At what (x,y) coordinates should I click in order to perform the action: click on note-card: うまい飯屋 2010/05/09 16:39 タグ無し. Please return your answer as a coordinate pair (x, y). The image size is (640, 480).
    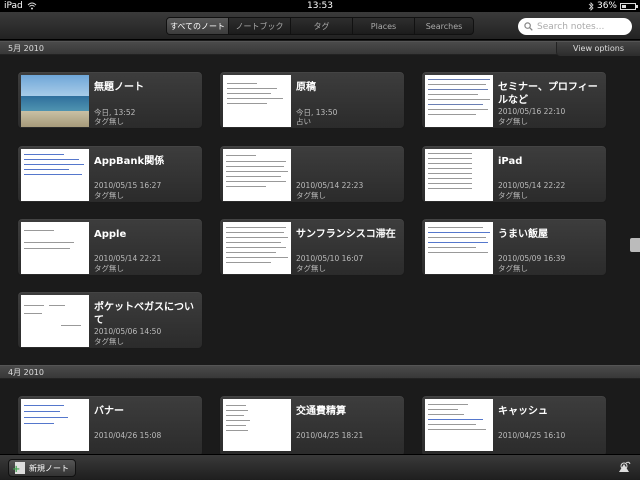
    Looking at the image, I should click on (514, 247).